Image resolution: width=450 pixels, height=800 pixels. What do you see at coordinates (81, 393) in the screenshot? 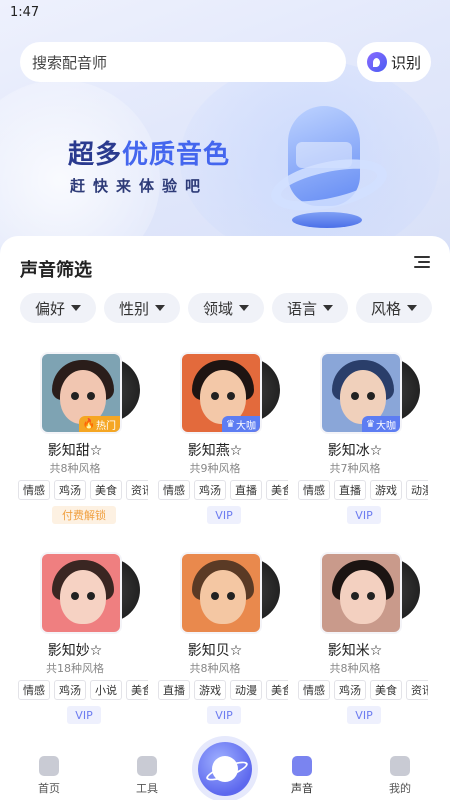
I see `avatar: 🔥 热门` at bounding box center [81, 393].